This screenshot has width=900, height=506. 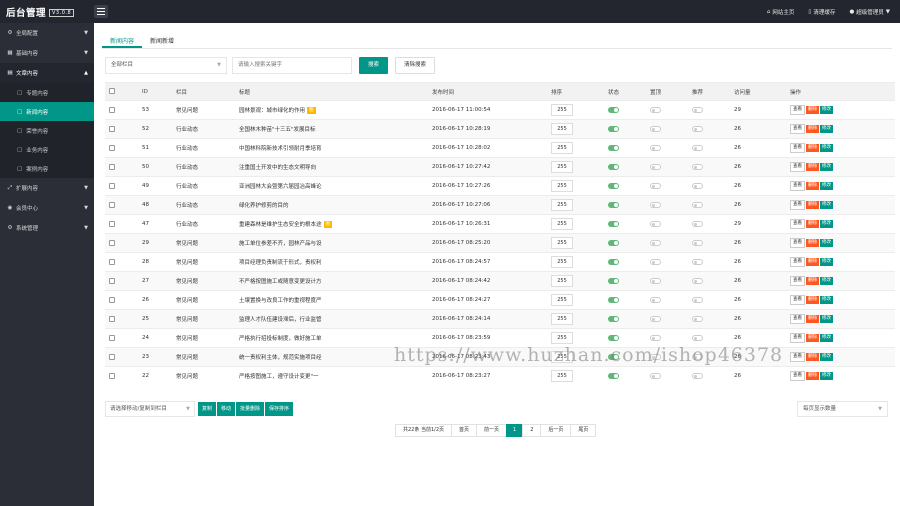 What do you see at coordinates (279, 377) in the screenshot?
I see `row-title: 严格按图施工，遵守设计变更"一` at bounding box center [279, 377].